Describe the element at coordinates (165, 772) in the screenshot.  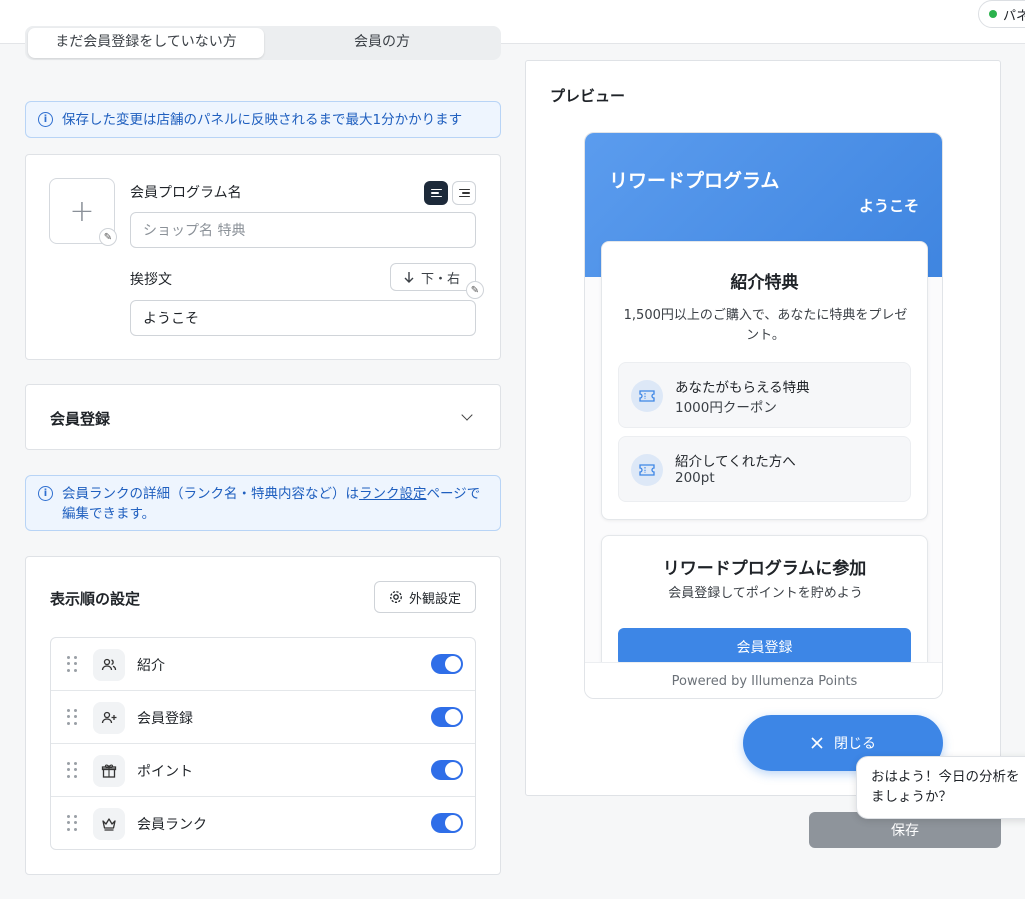
I see `list-item-label: ポイント` at that location.